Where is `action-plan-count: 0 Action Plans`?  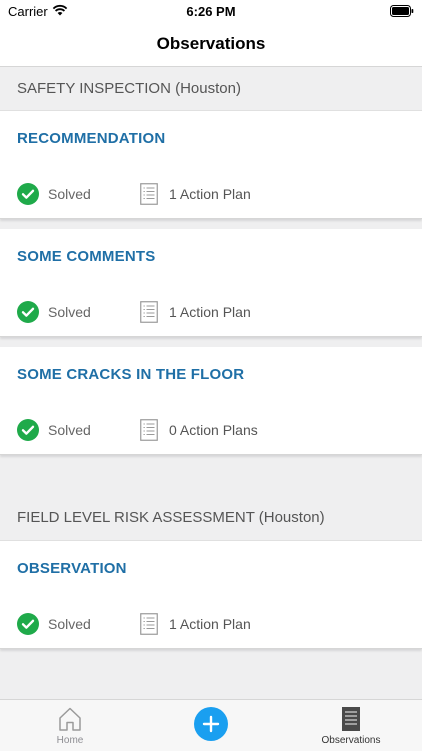 action-plan-count: 0 Action Plans is located at coordinates (213, 430).